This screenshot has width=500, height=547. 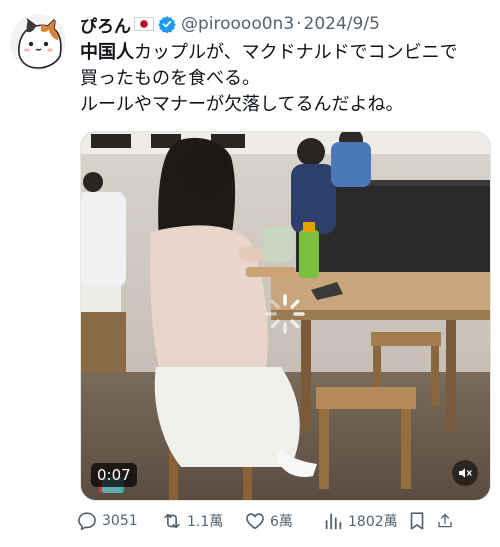 I want to click on reply-button: 3051, so click(x=118, y=521).